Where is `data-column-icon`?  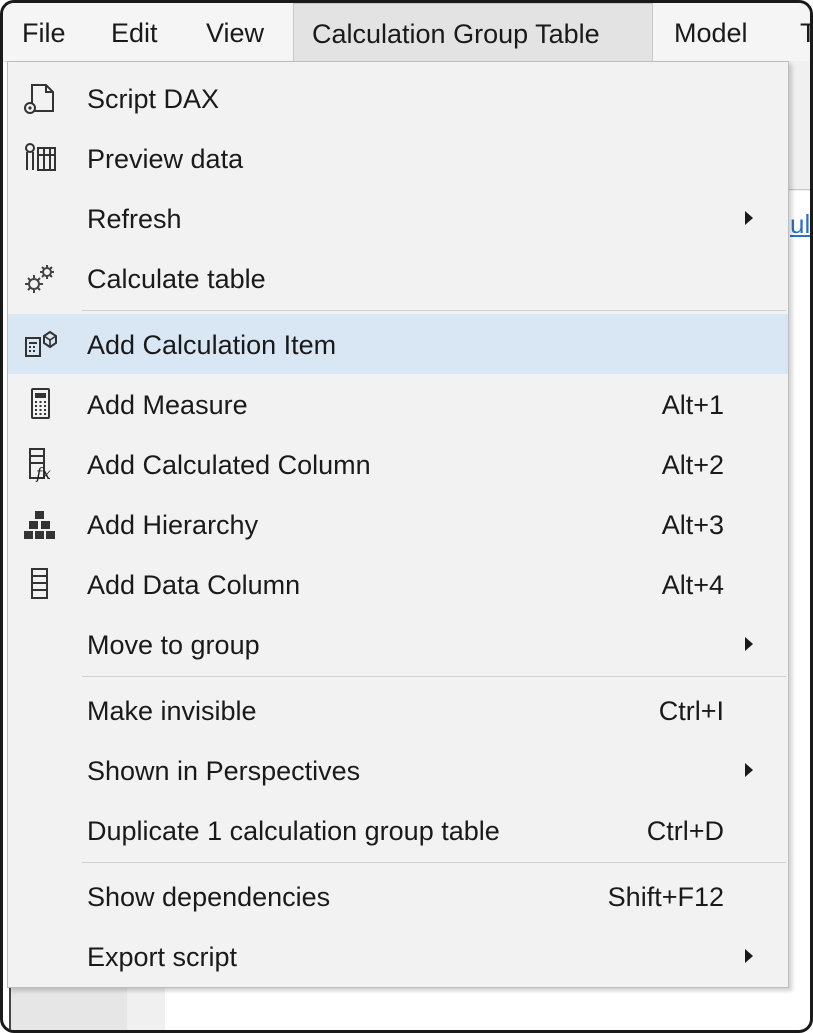
data-column-icon is located at coordinates (40, 584).